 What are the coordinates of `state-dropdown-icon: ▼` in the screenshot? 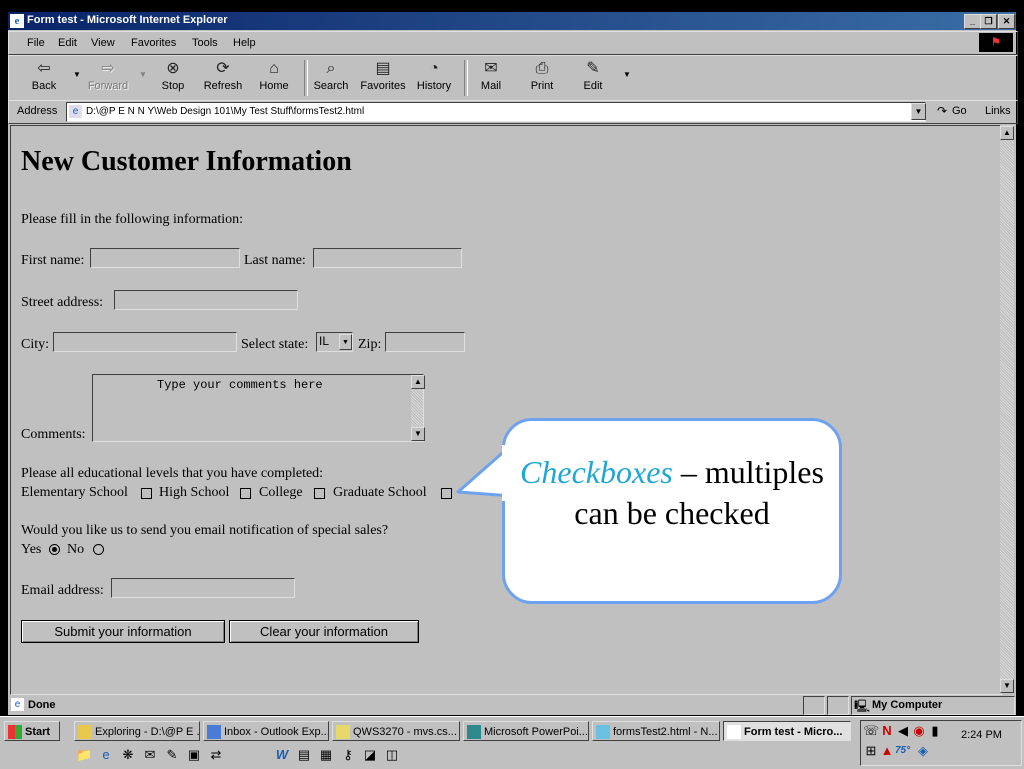 It's located at (345, 342).